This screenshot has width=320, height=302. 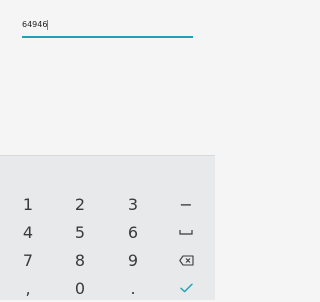 I want to click on key-9: 9, so click(x=133, y=260).